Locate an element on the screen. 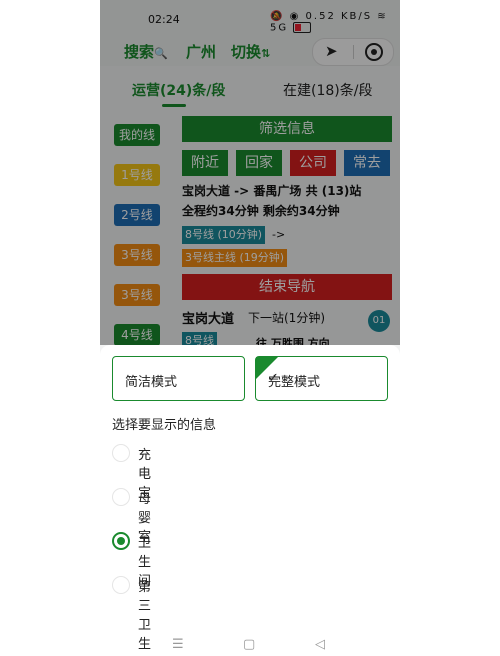 Image resolution: width=500 pixels, height=656 pixels. location-arrow-icon: ➤ is located at coordinates (331, 51).